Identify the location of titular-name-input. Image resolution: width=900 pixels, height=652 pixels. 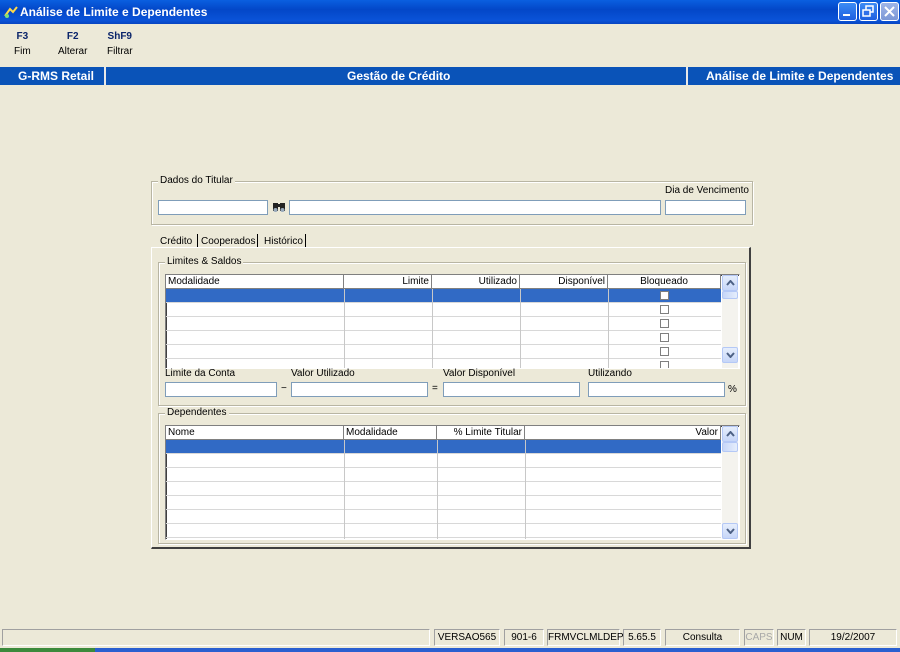
(475, 207).